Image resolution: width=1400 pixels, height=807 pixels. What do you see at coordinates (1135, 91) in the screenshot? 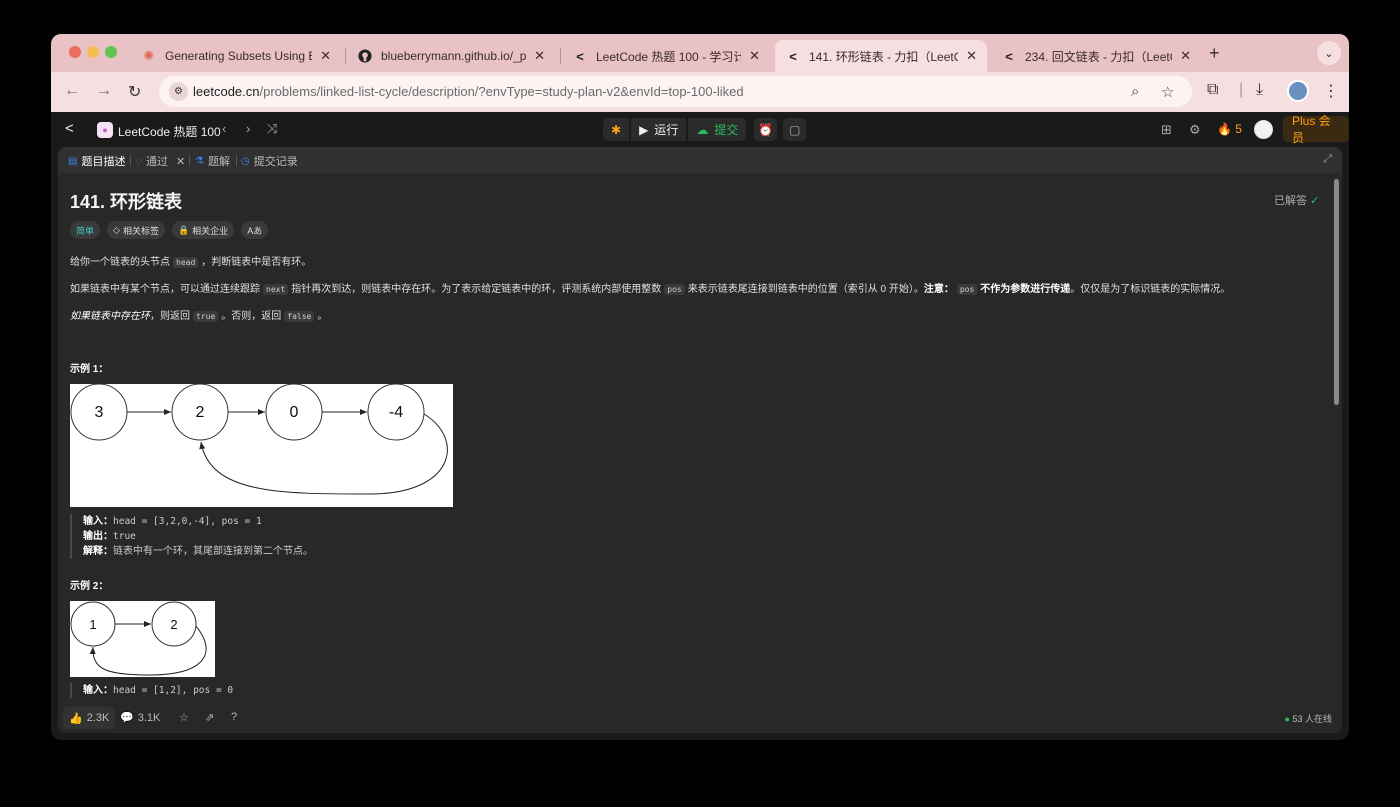
I see `zoom-icon: ⌕` at bounding box center [1135, 91].